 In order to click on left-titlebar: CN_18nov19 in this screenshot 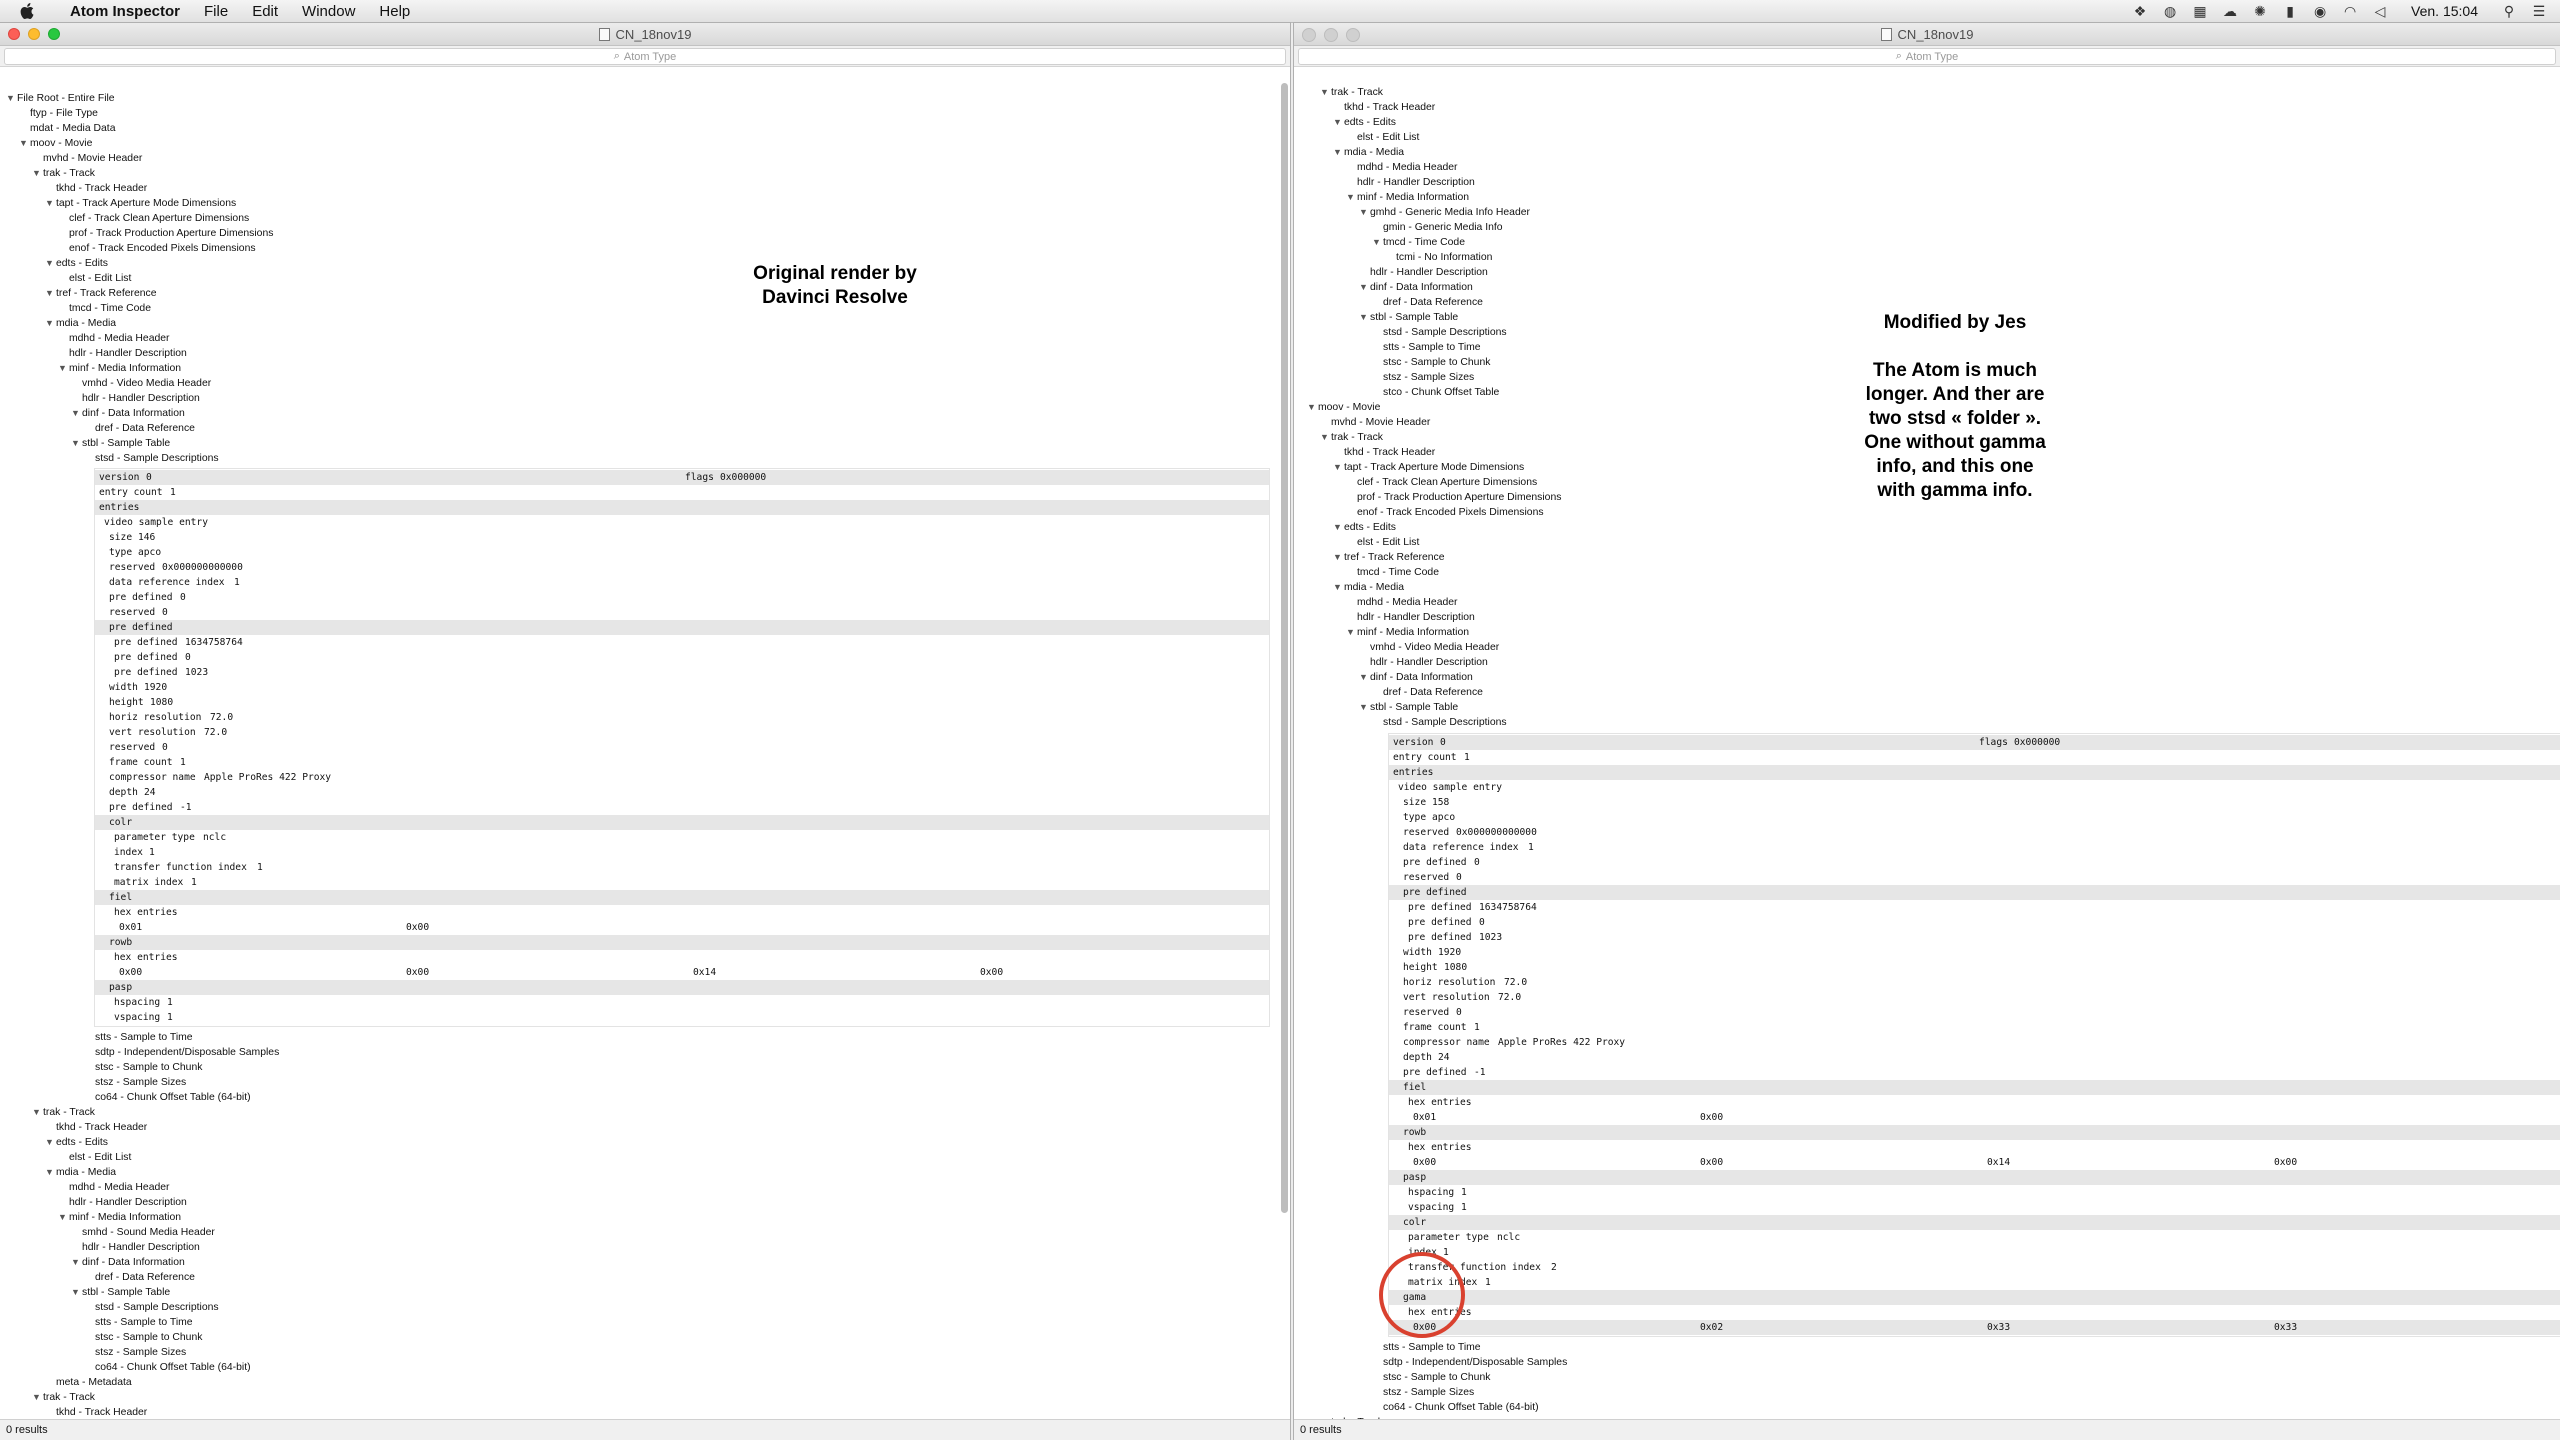, I will do `click(645, 34)`.